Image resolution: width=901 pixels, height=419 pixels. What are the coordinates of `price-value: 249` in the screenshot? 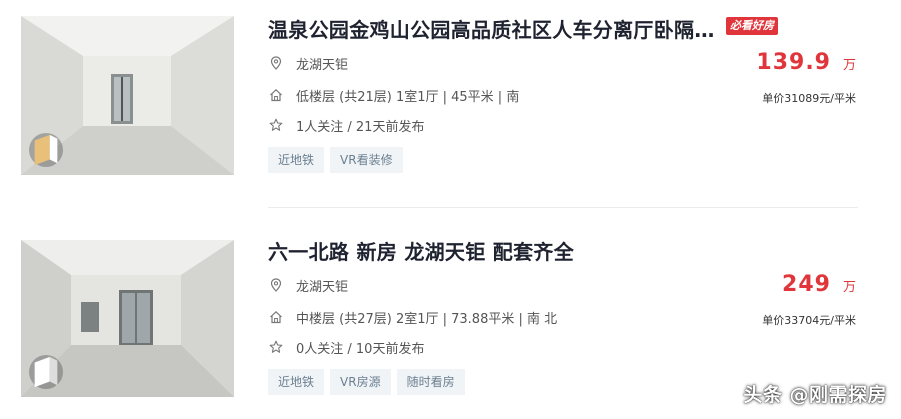 It's located at (806, 284).